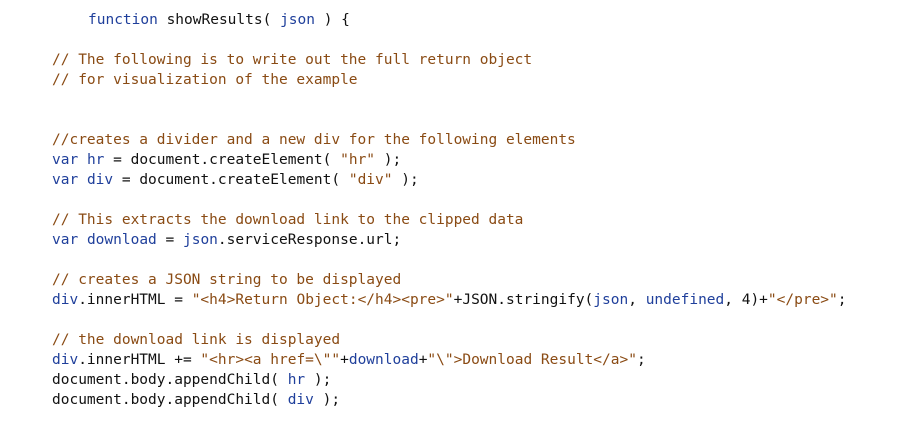  What do you see at coordinates (523, 300) in the screenshot?
I see `code-token: +JSON.stringify(` at bounding box center [523, 300].